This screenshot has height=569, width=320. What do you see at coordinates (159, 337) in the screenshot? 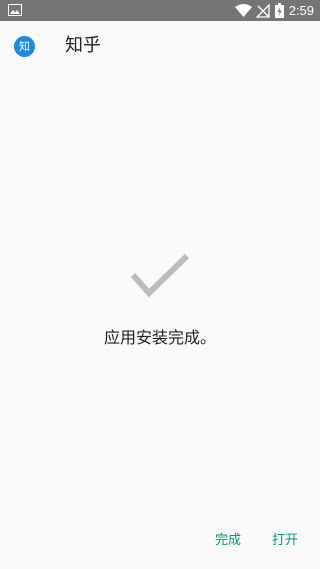
I see `install-complete-message: 应用安装完成。` at bounding box center [159, 337].